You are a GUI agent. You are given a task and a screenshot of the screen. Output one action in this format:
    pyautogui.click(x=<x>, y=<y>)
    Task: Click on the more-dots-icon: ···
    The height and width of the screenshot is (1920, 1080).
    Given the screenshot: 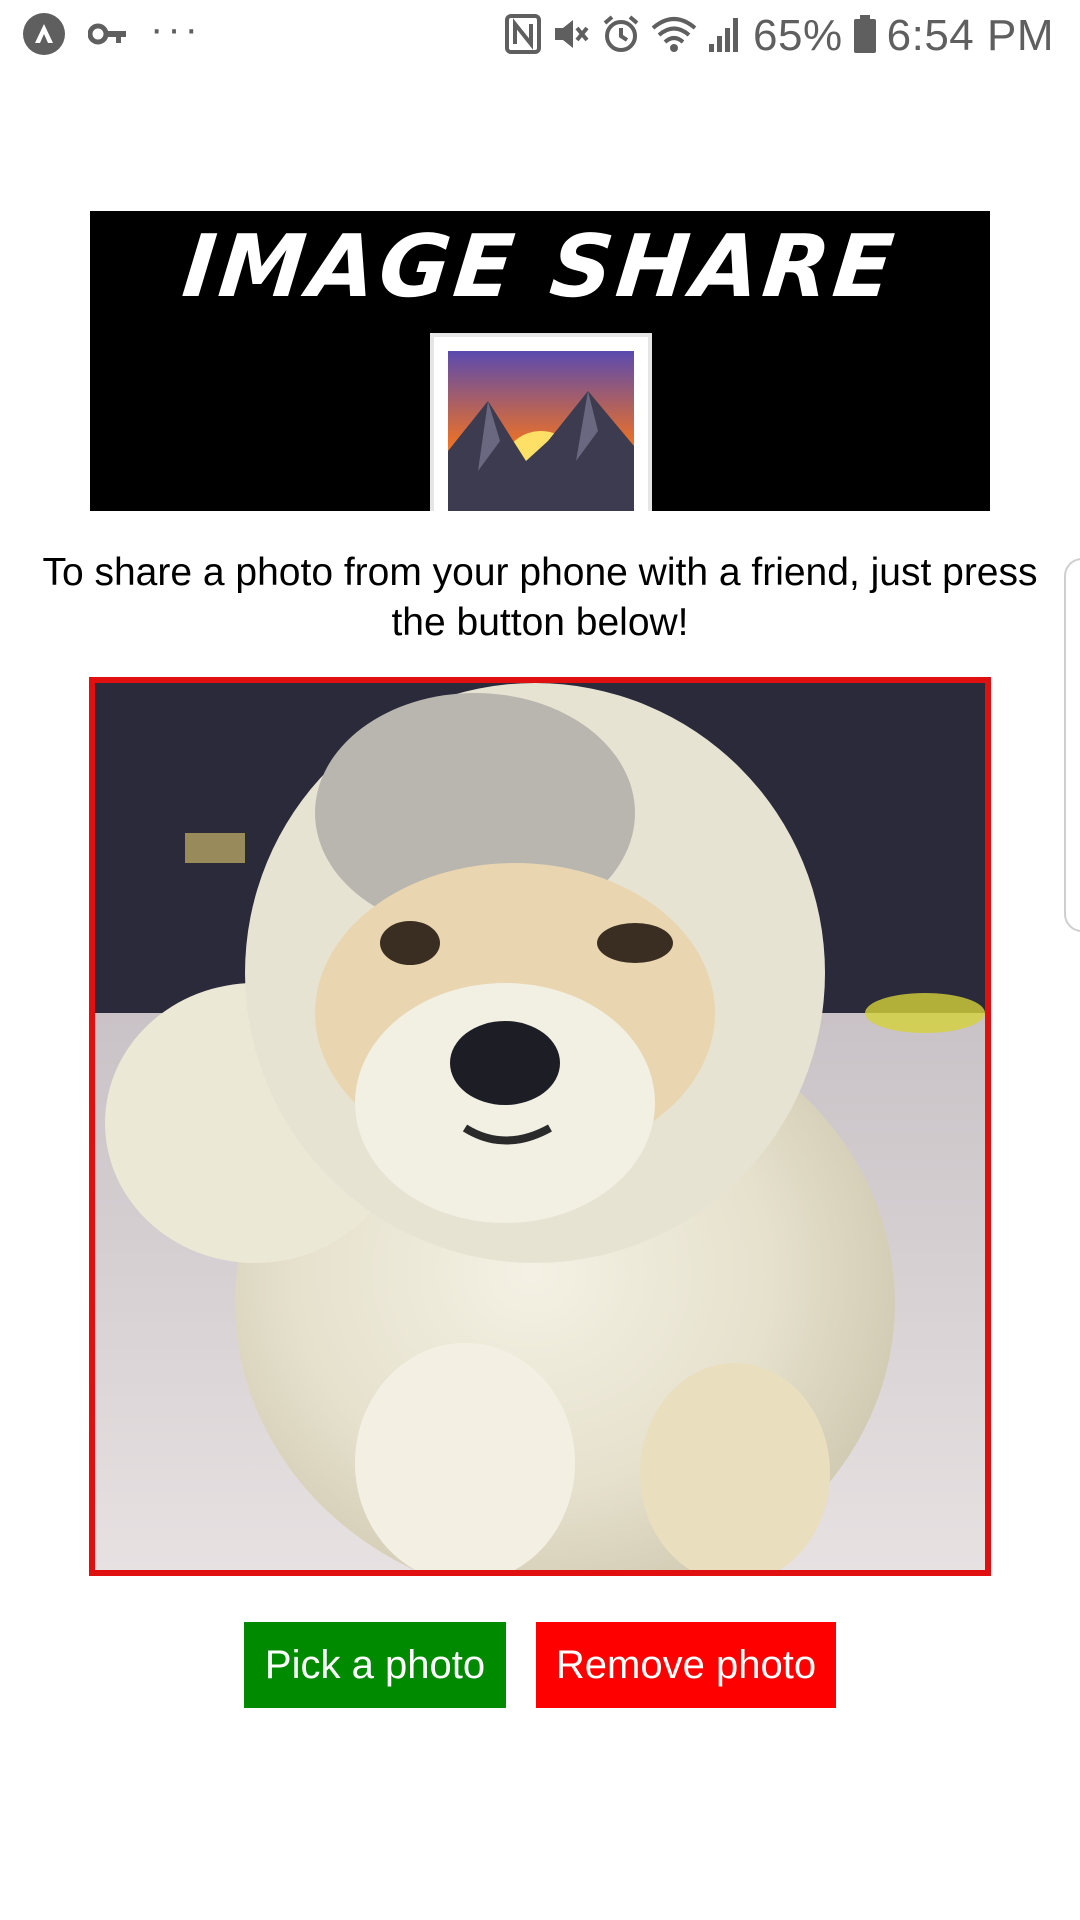 What is the action you would take?
    pyautogui.click(x=176, y=28)
    